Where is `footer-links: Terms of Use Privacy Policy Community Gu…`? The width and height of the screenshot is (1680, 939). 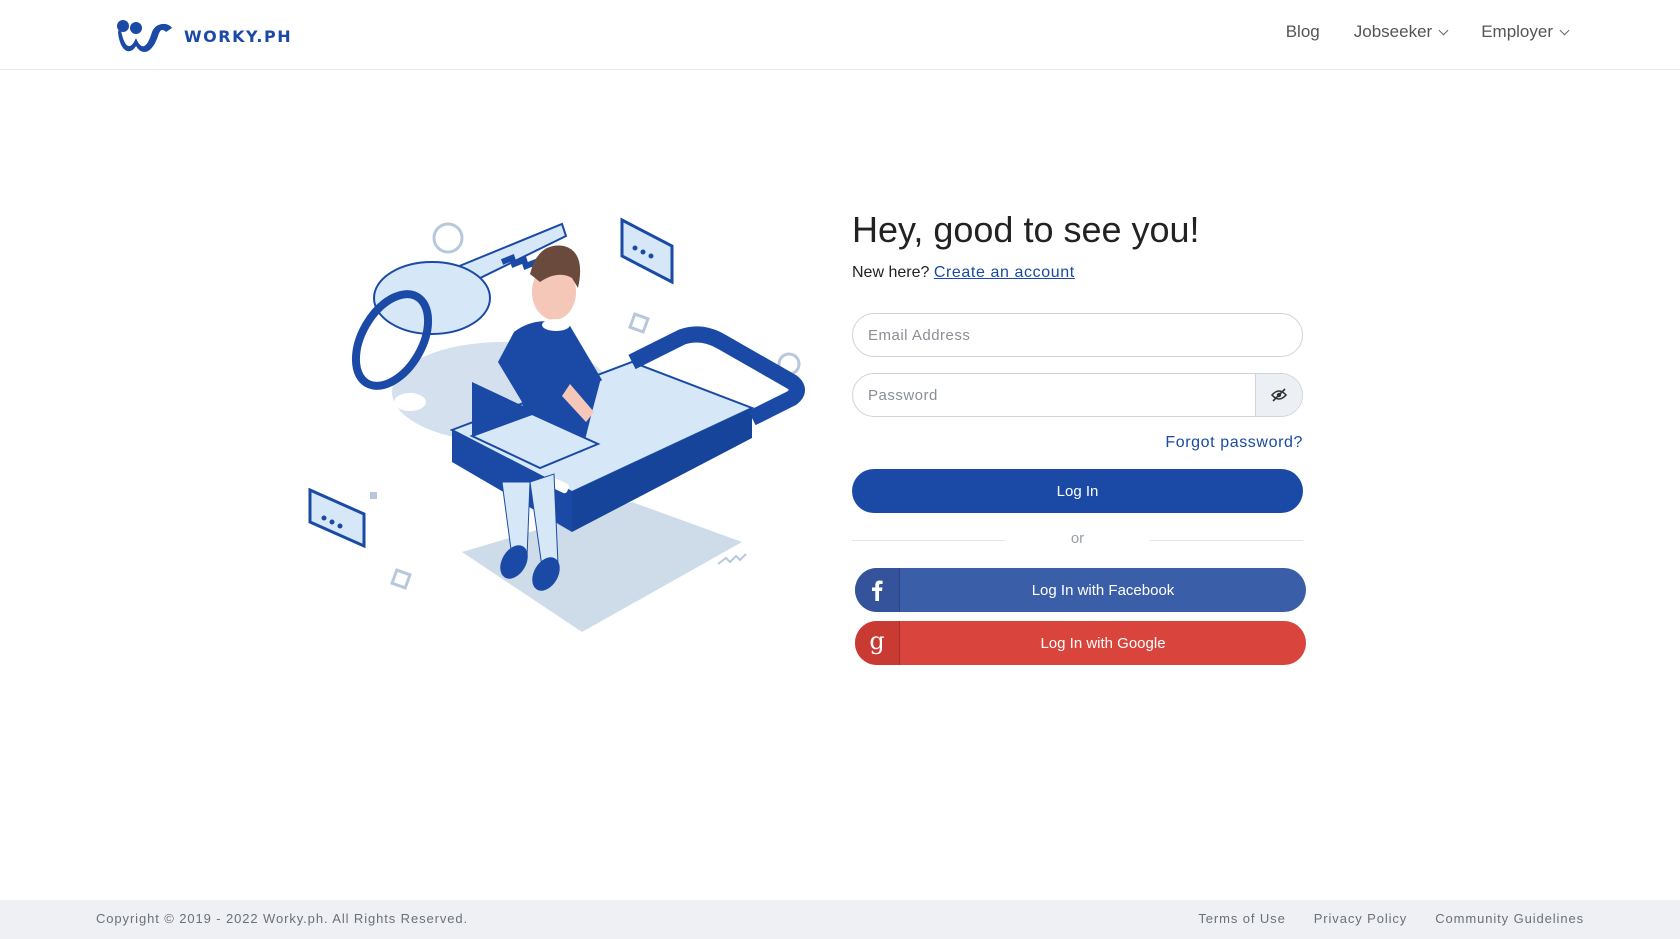
footer-links: Terms of Use Privacy Policy Community Gu… is located at coordinates (1377, 918).